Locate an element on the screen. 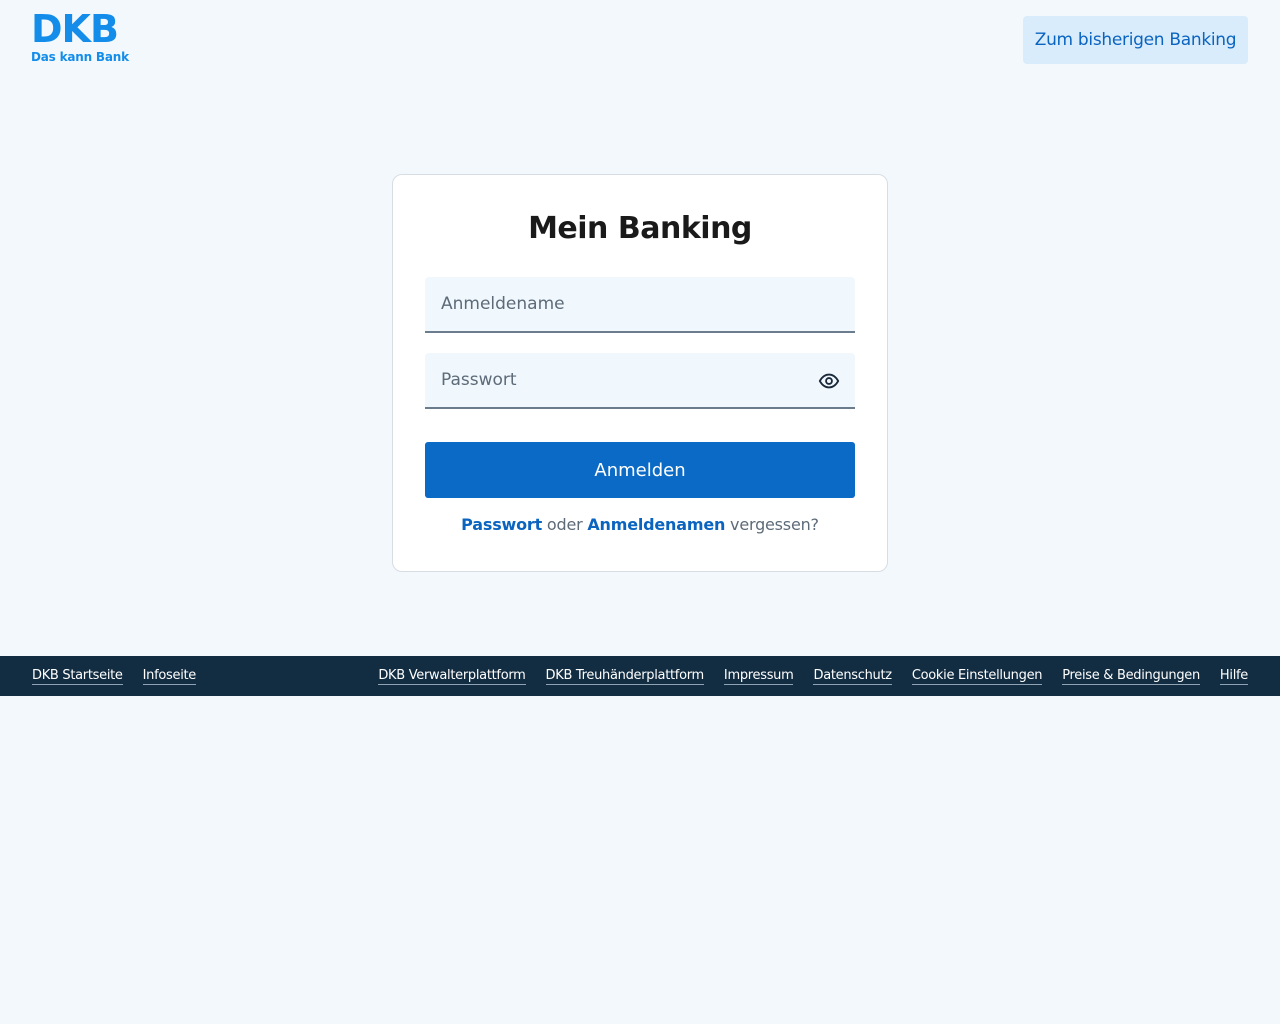 The image size is (1280, 1024). footer-link-datenschutz: Datenschutz is located at coordinates (852, 676).